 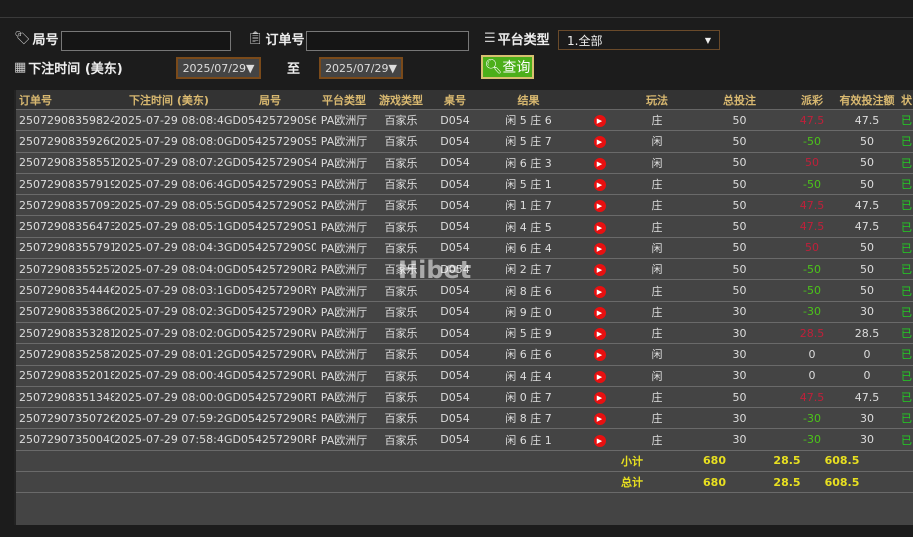 What do you see at coordinates (66, 205) in the screenshot?
I see `cell-order-id: 250729083570932` at bounding box center [66, 205].